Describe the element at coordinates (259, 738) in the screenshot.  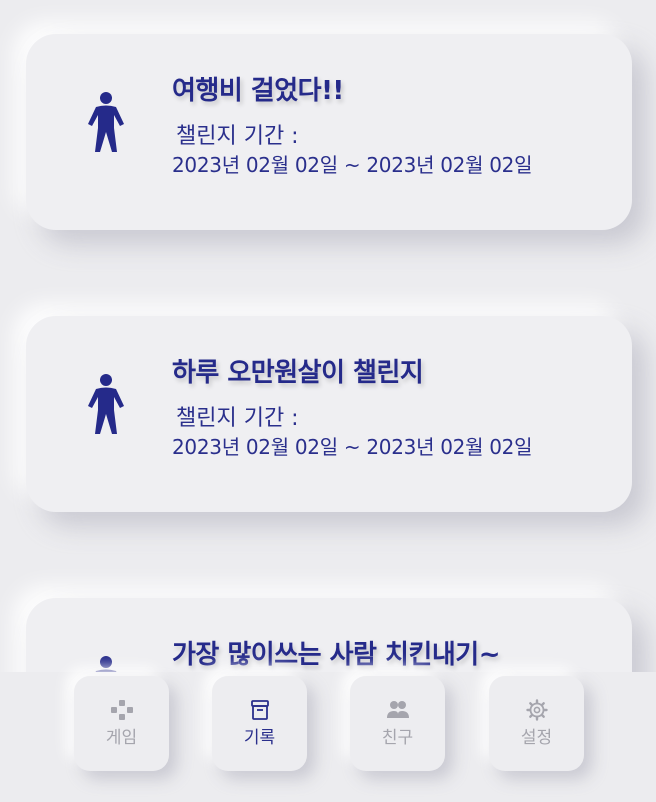
I see `nav-records-label: 기록` at that location.